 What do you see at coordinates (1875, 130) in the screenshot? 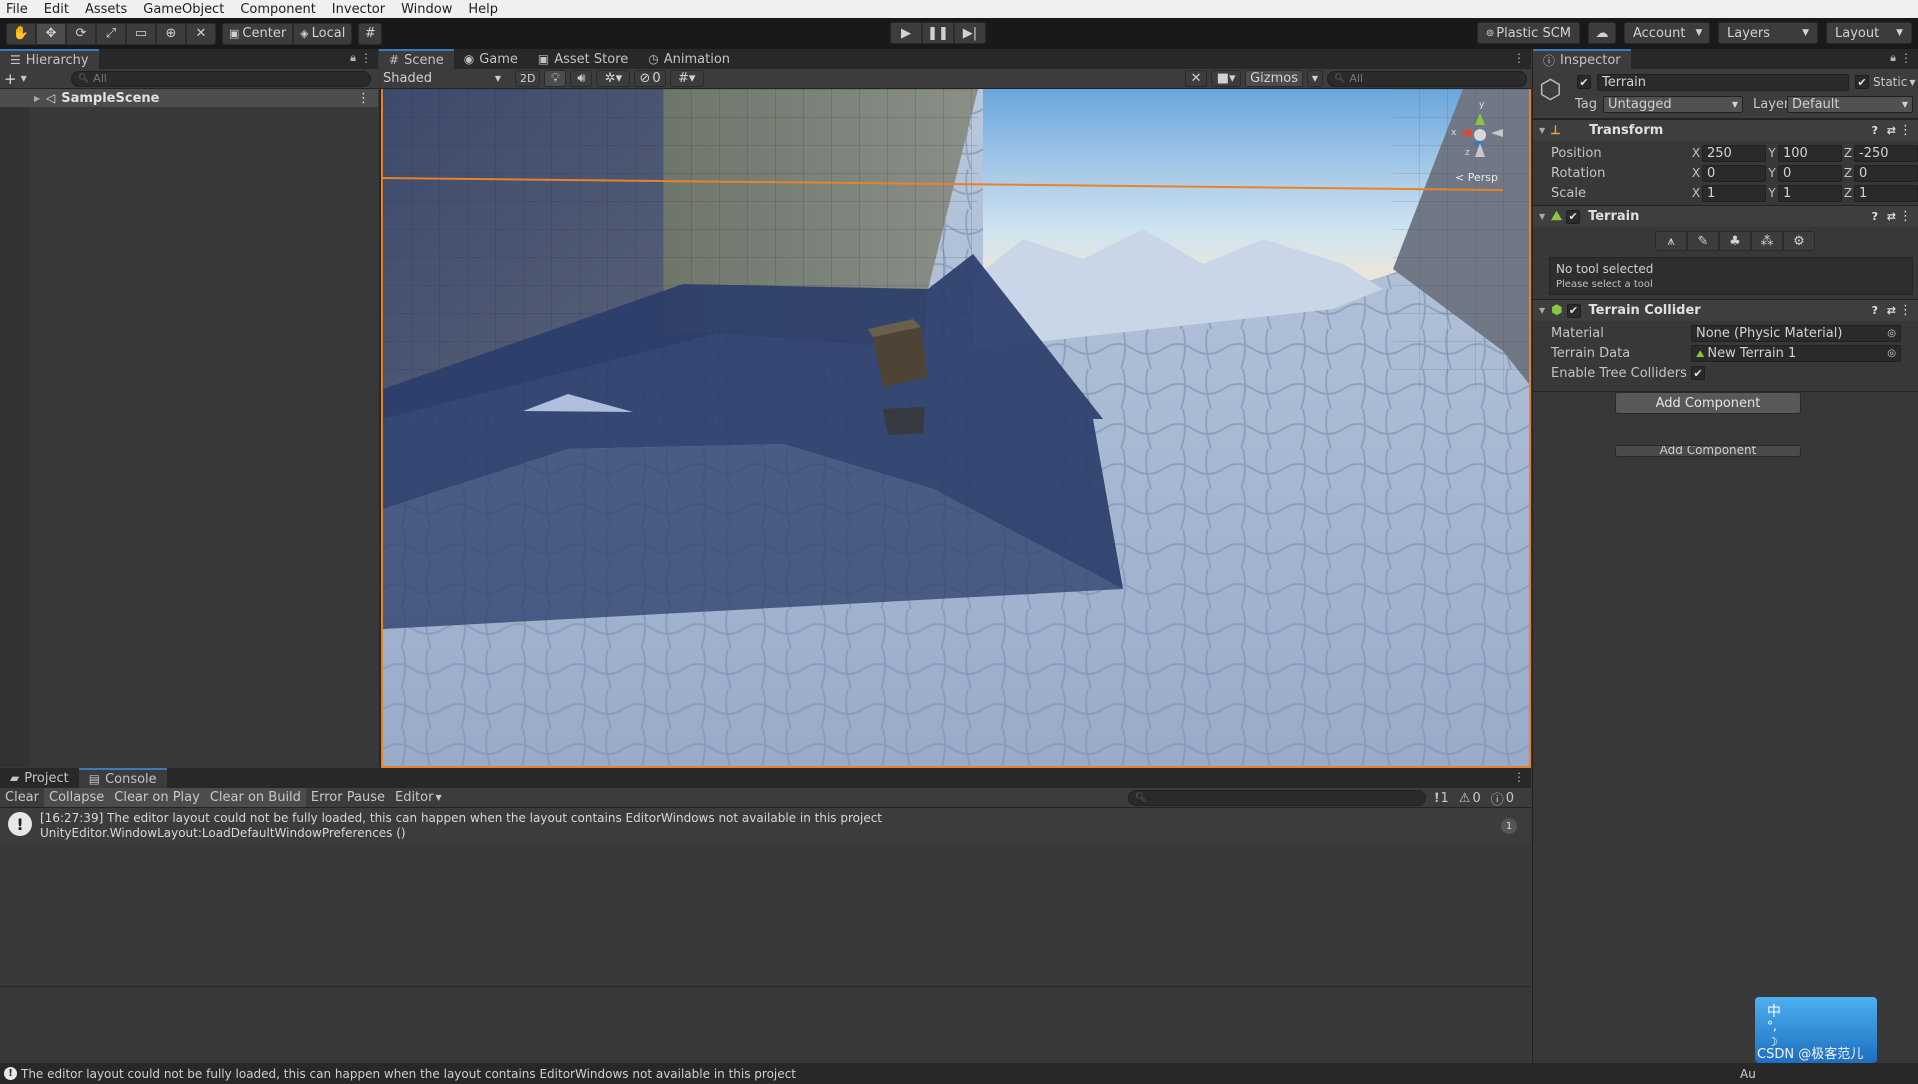
I see `help-icon: ?` at bounding box center [1875, 130].